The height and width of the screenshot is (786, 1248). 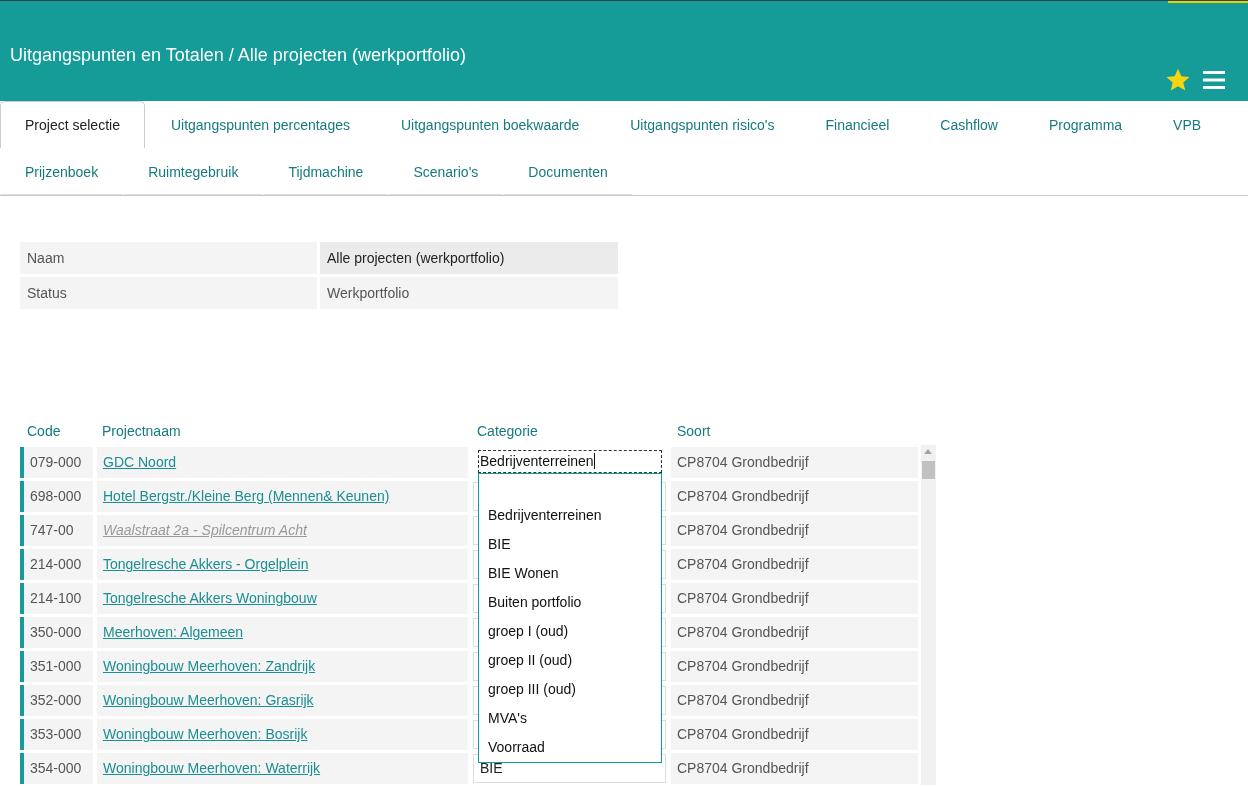 I want to click on table-cell: 350-000, so click(x=58, y=632).